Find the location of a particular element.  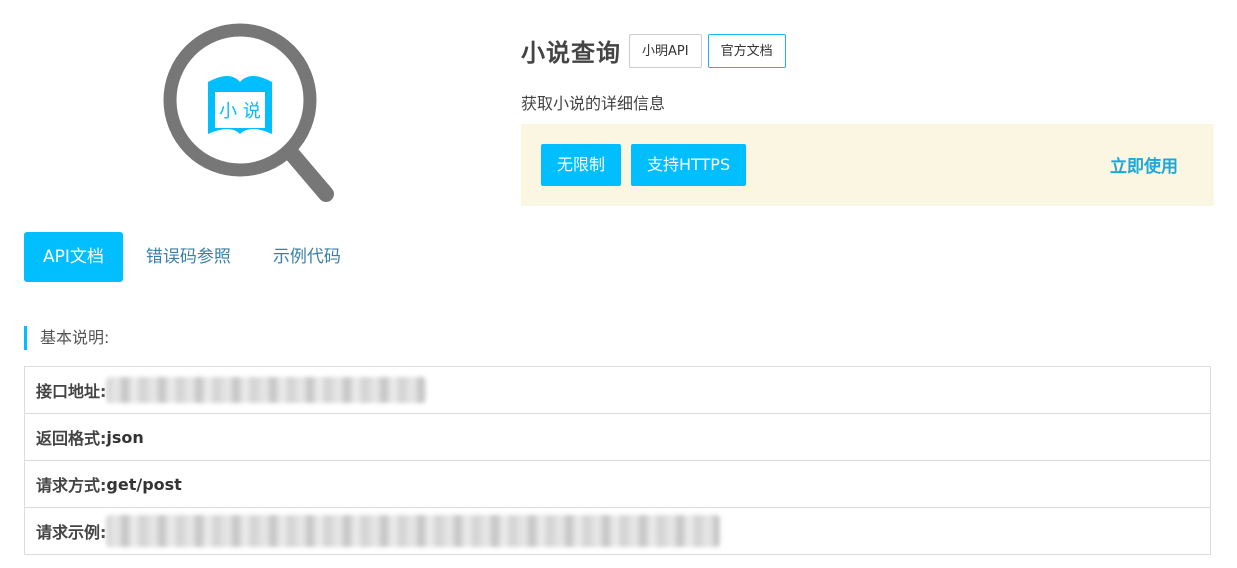

api-title: 小说查询 is located at coordinates (571, 53).